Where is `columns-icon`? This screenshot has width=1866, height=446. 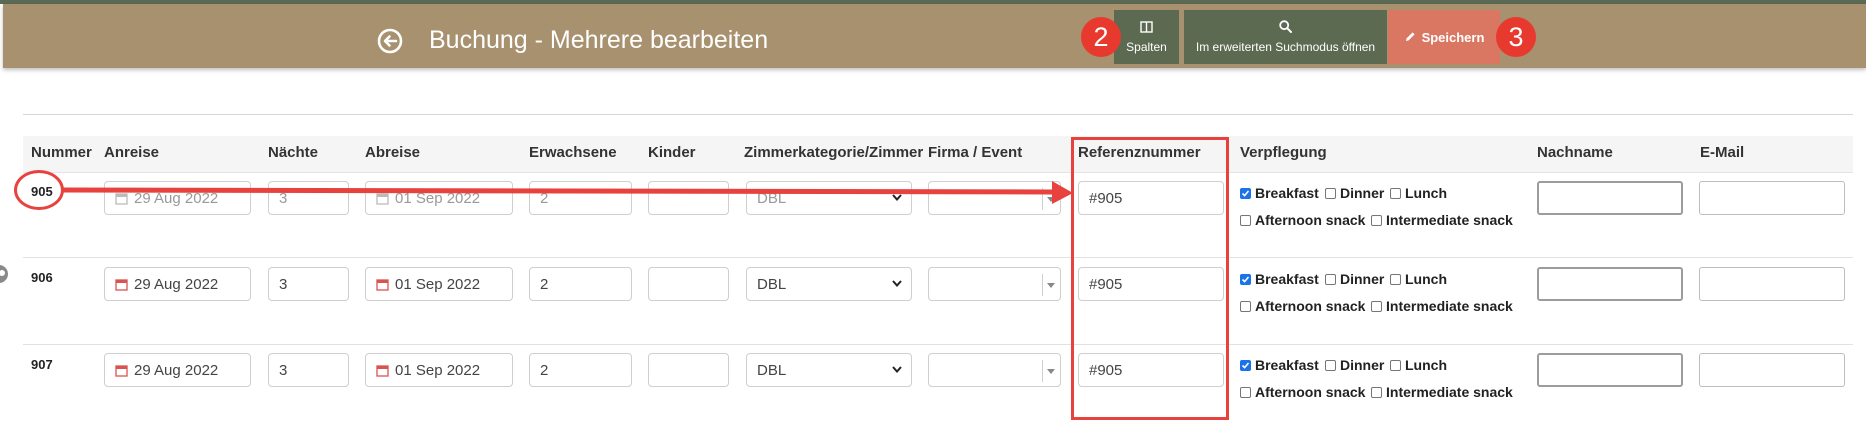
columns-icon is located at coordinates (1146, 26).